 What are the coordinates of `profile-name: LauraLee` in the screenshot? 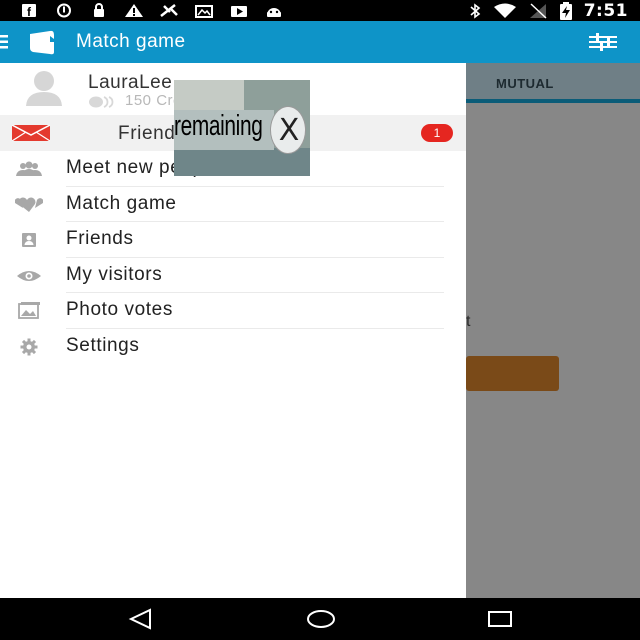 It's located at (130, 82).